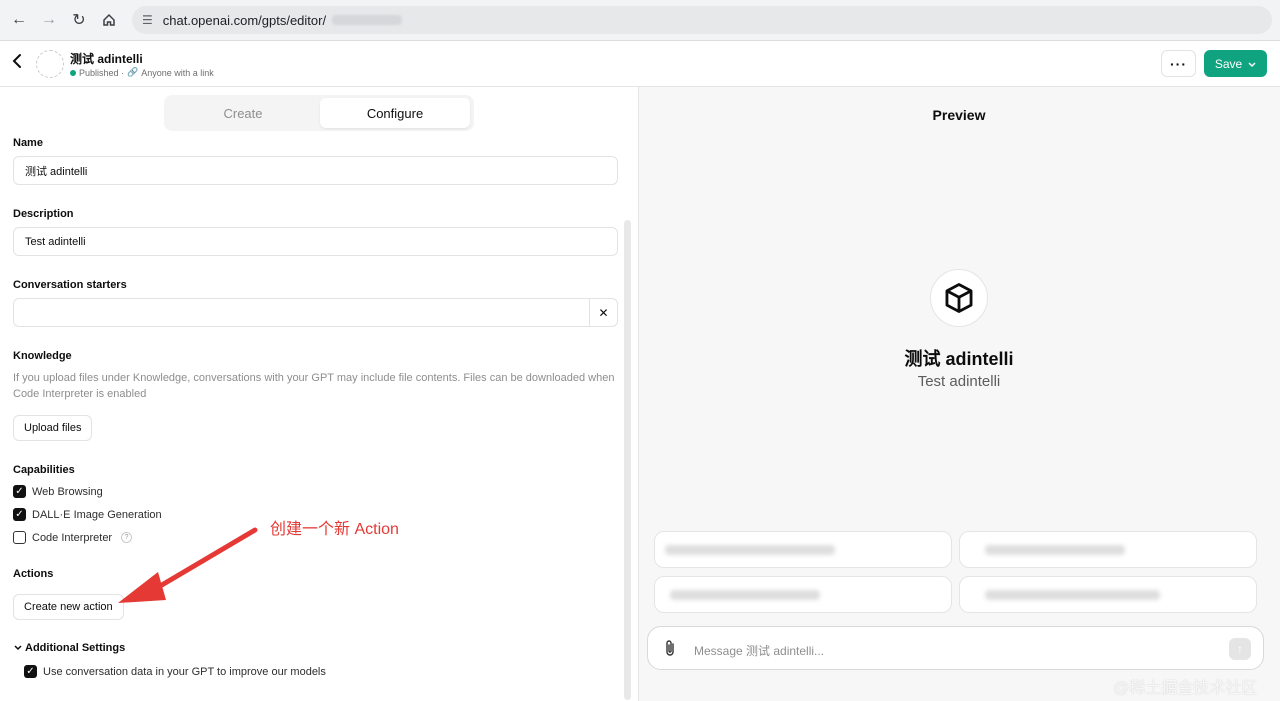 The image size is (1280, 701). I want to click on send-arrow-icon: ↑, so click(1240, 649).